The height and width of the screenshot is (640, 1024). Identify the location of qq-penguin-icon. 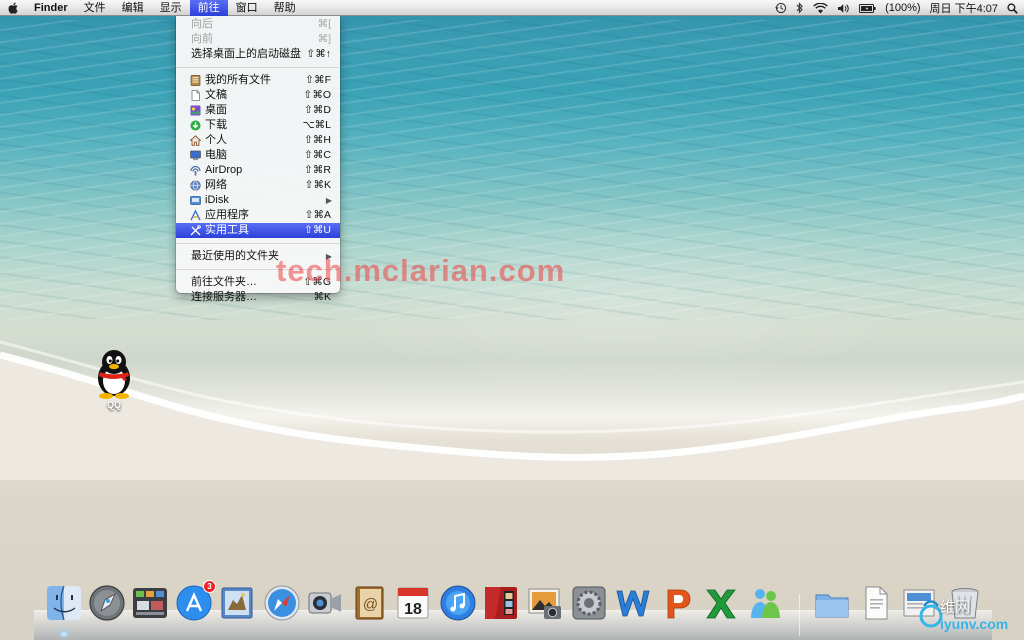
(114, 374).